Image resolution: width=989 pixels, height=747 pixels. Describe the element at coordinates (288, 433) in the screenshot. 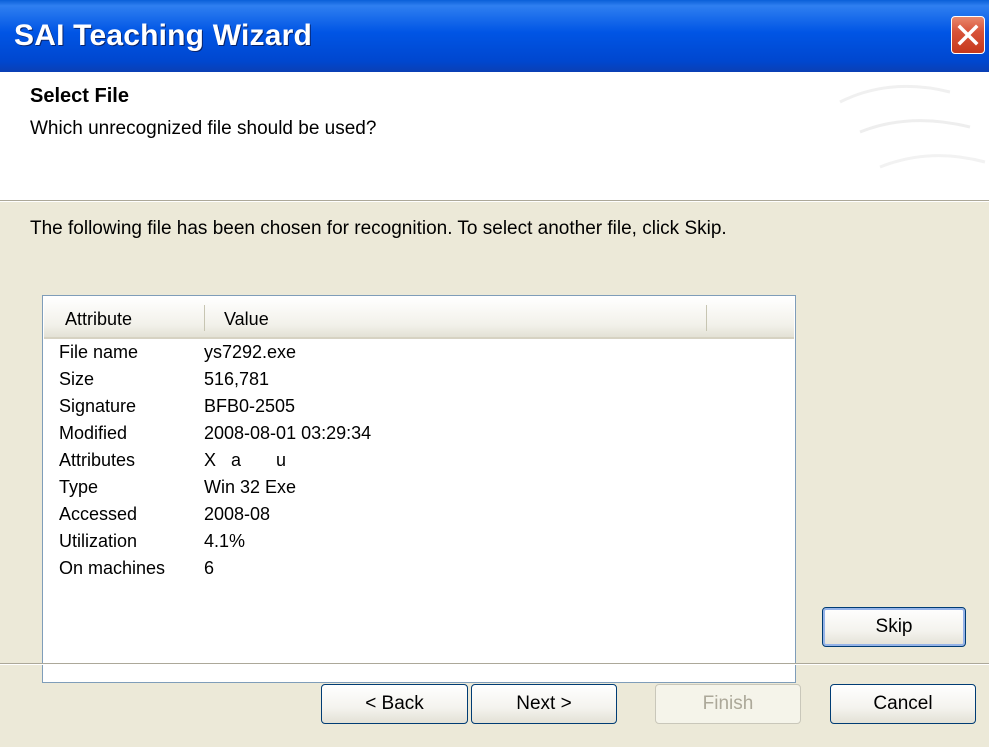

I see `attribute-value: 2008-08-01 03:29:34` at that location.